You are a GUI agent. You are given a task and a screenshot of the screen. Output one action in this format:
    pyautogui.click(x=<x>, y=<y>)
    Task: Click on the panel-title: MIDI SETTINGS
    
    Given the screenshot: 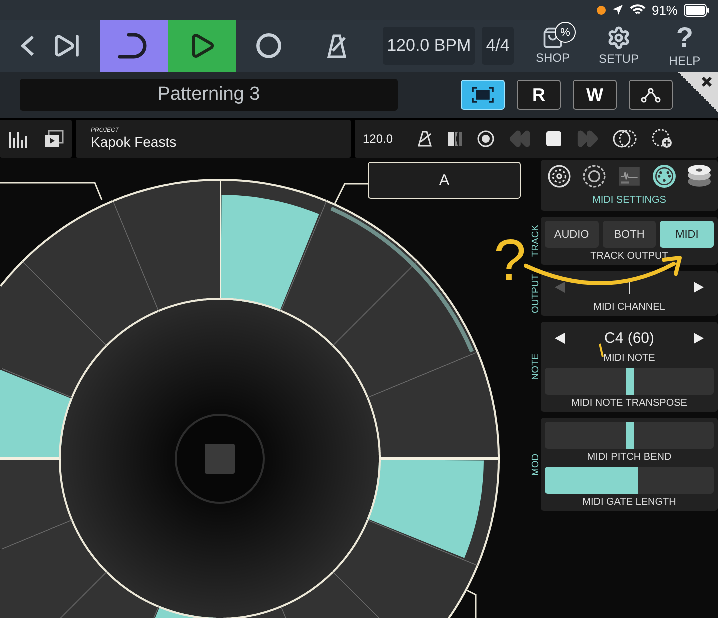 What is the action you would take?
    pyautogui.click(x=629, y=200)
    